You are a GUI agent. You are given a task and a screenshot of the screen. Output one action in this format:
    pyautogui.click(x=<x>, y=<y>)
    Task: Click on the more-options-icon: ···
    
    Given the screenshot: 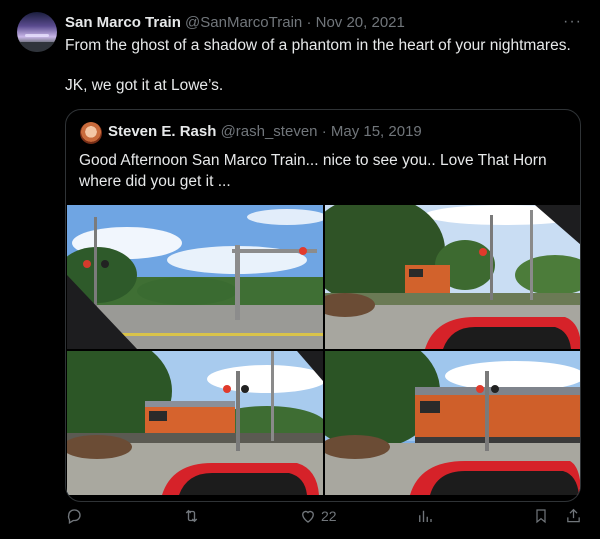 What is the action you would take?
    pyautogui.click(x=572, y=22)
    